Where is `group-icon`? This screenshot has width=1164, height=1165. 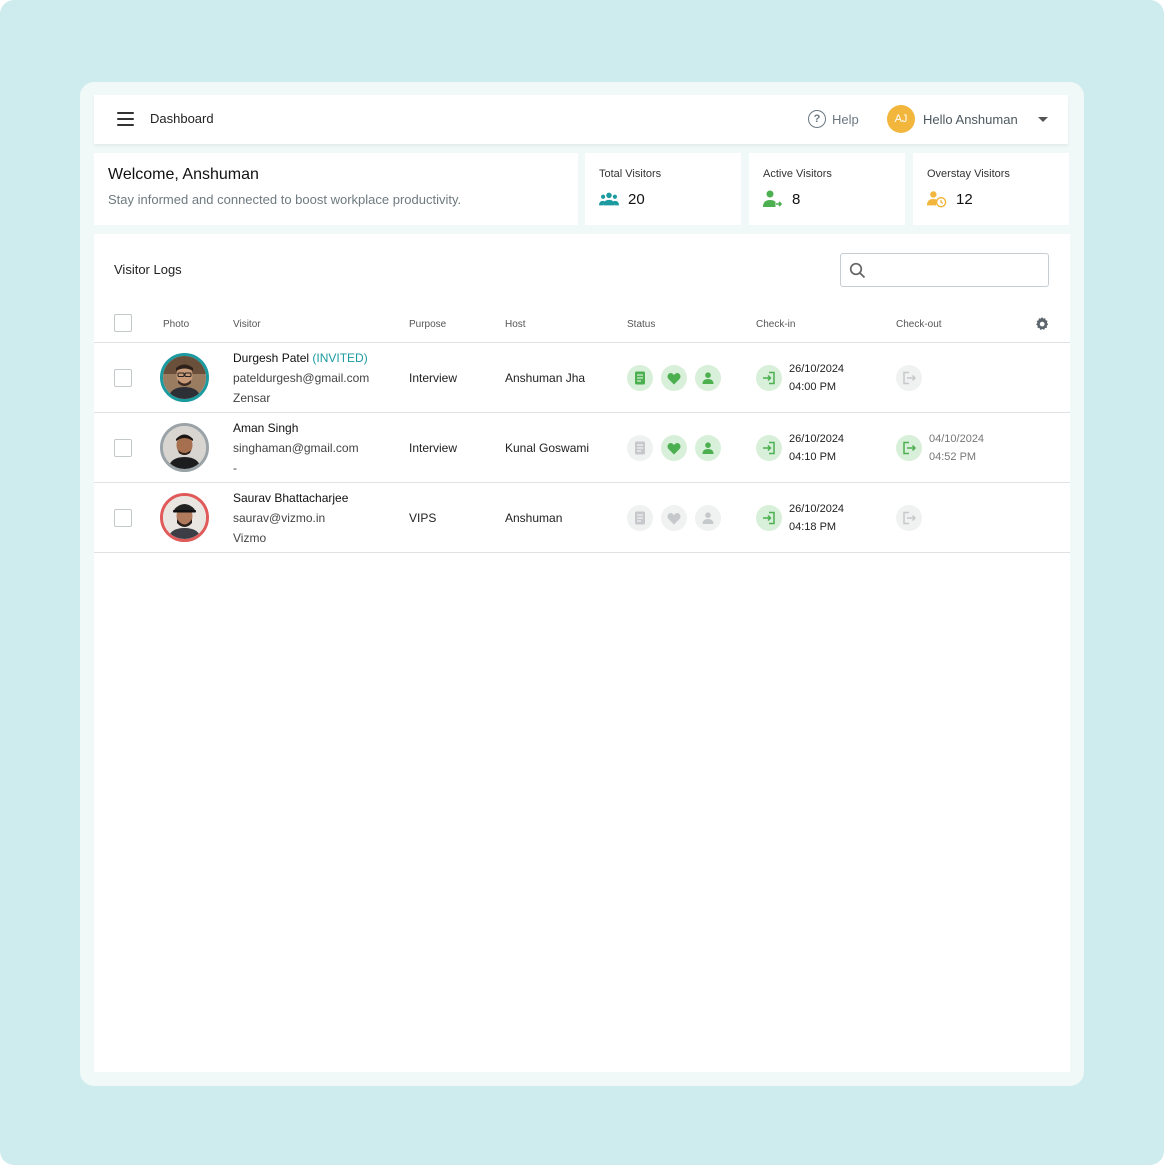
group-icon is located at coordinates (609, 199).